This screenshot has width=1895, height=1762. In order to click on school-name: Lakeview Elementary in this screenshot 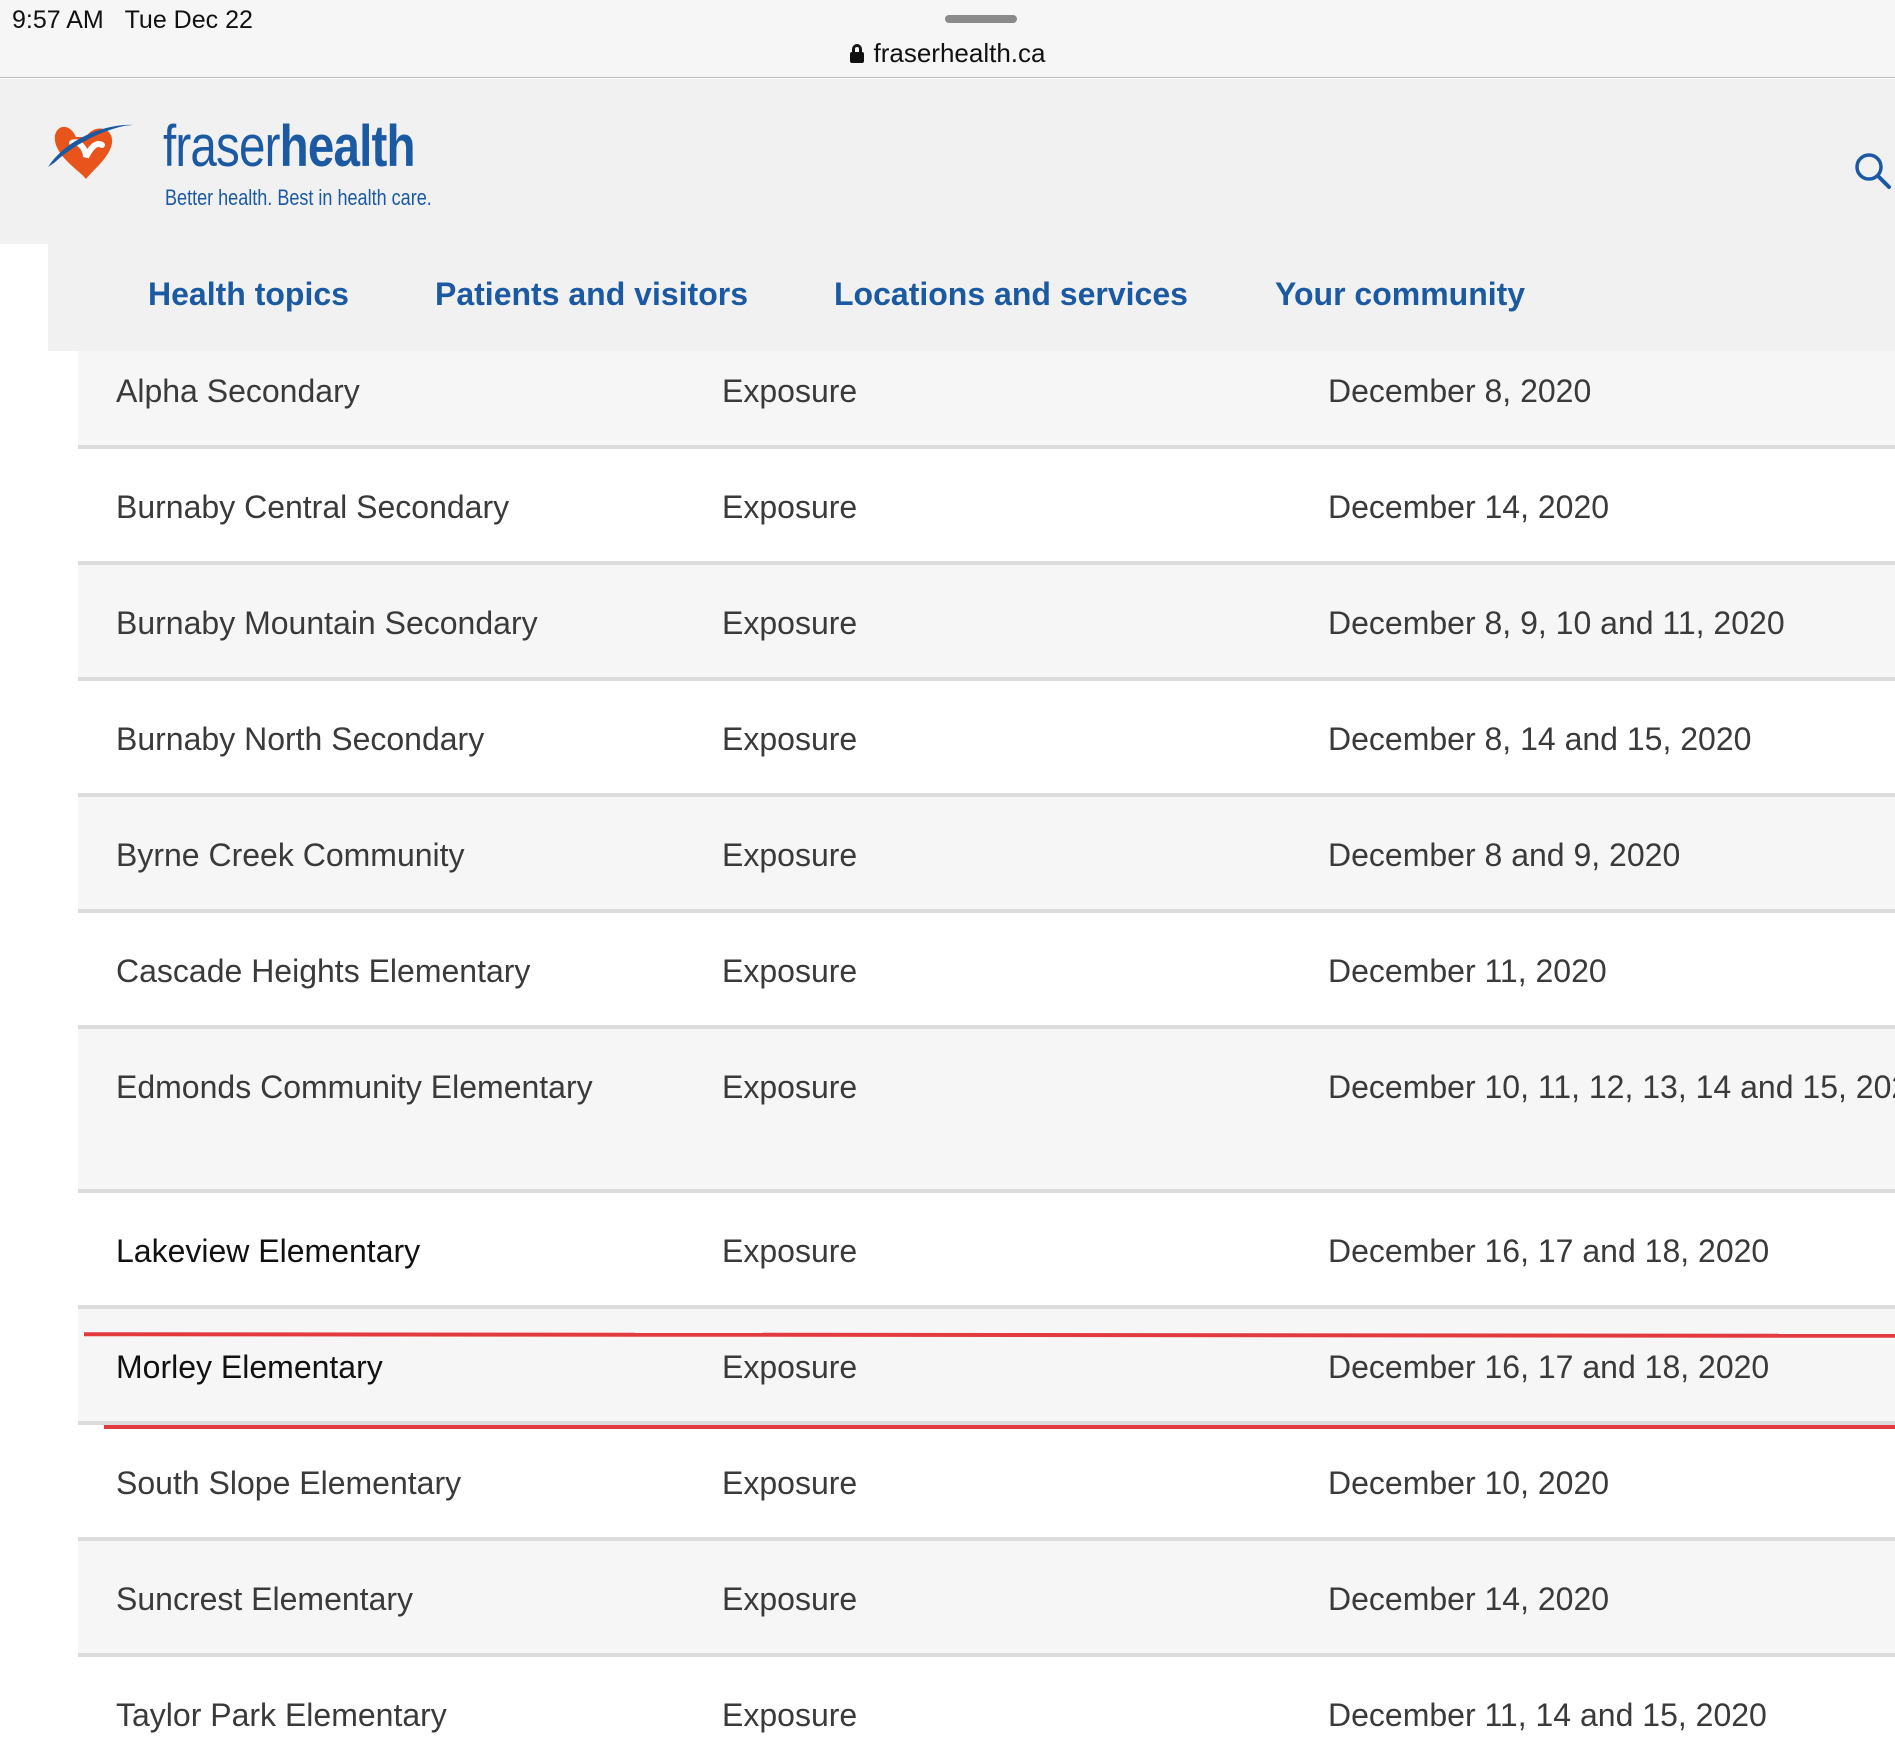, I will do `click(268, 1251)`.